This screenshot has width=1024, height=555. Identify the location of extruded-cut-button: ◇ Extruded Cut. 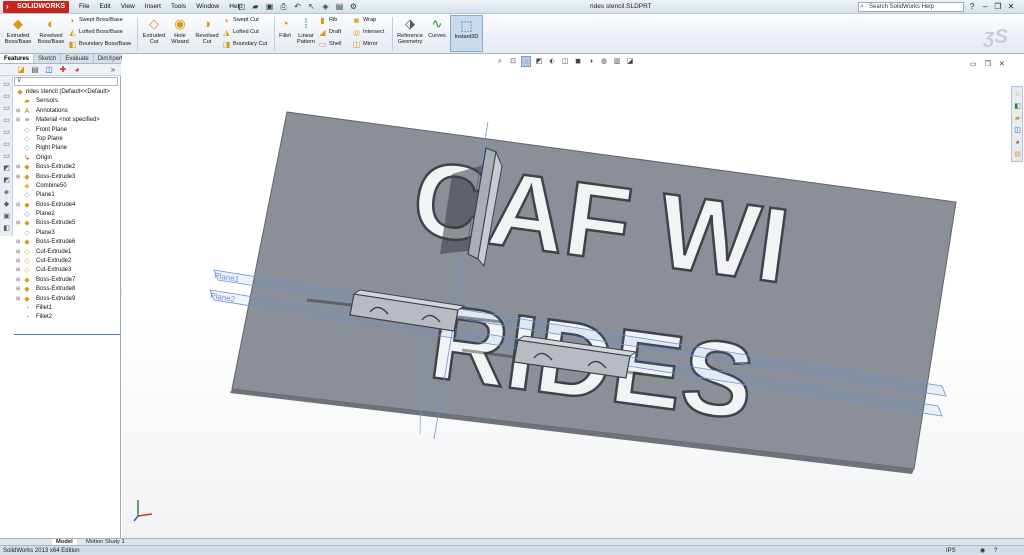
(154, 30).